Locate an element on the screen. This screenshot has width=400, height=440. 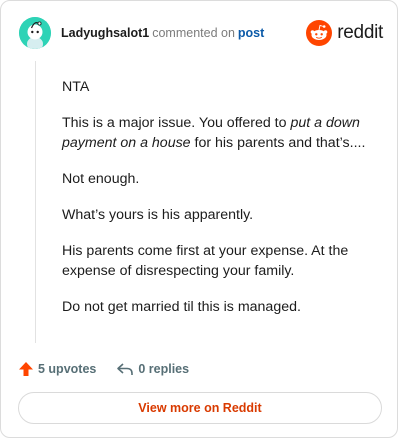
comment-paragraph: Do not get married til this is managed. is located at coordinates (222, 307).